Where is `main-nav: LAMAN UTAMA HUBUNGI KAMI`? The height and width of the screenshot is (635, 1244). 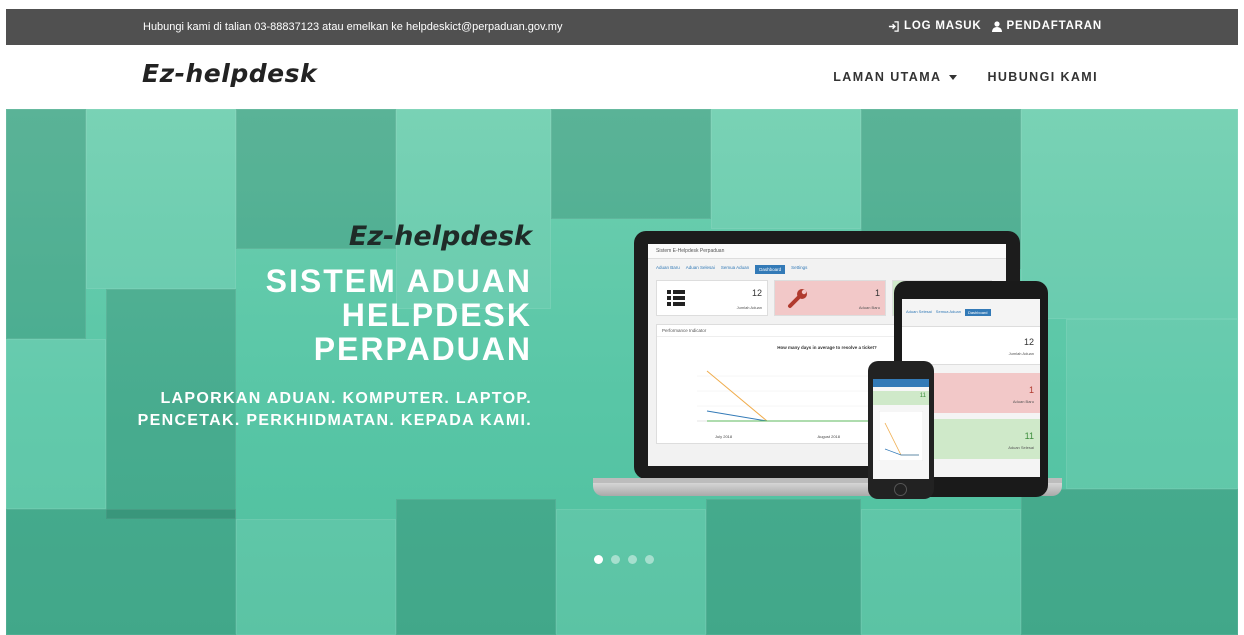
main-nav: LAMAN UTAMA HUBUNGI KAMI is located at coordinates (965, 77).